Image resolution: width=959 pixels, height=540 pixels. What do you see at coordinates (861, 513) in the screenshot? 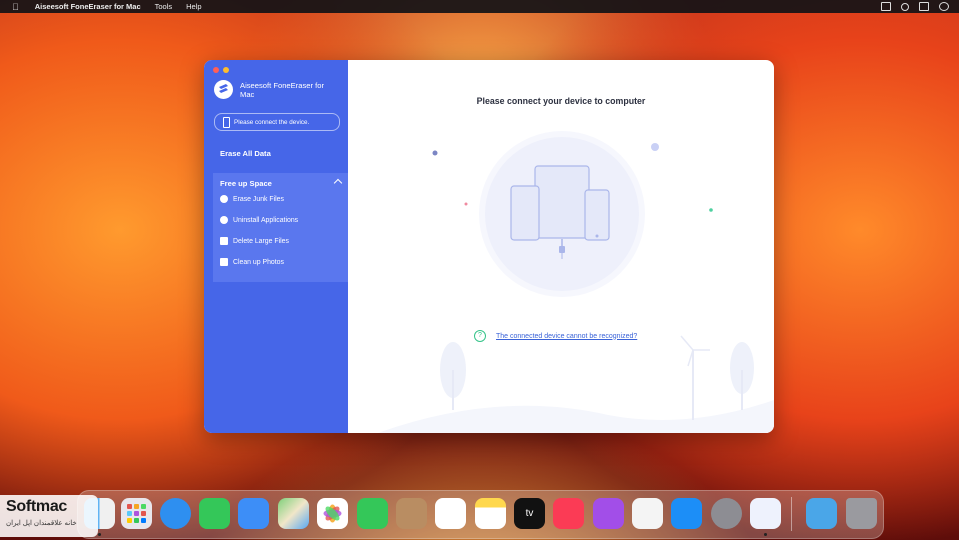
I see `trash-icon` at bounding box center [861, 513].